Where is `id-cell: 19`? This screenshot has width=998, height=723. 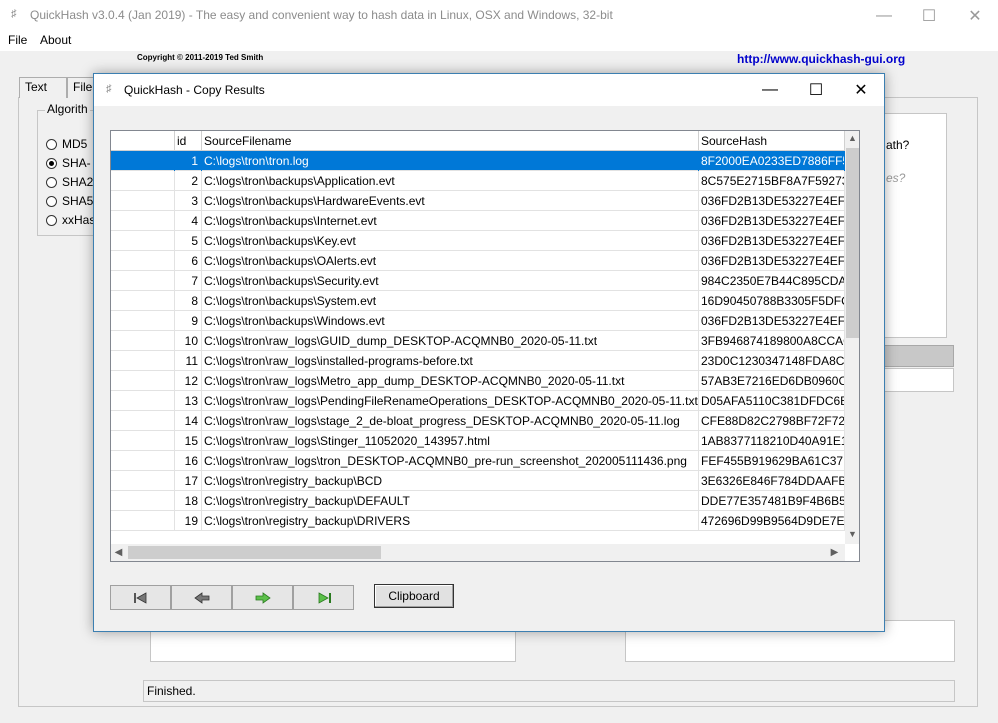
id-cell: 19 is located at coordinates (188, 521).